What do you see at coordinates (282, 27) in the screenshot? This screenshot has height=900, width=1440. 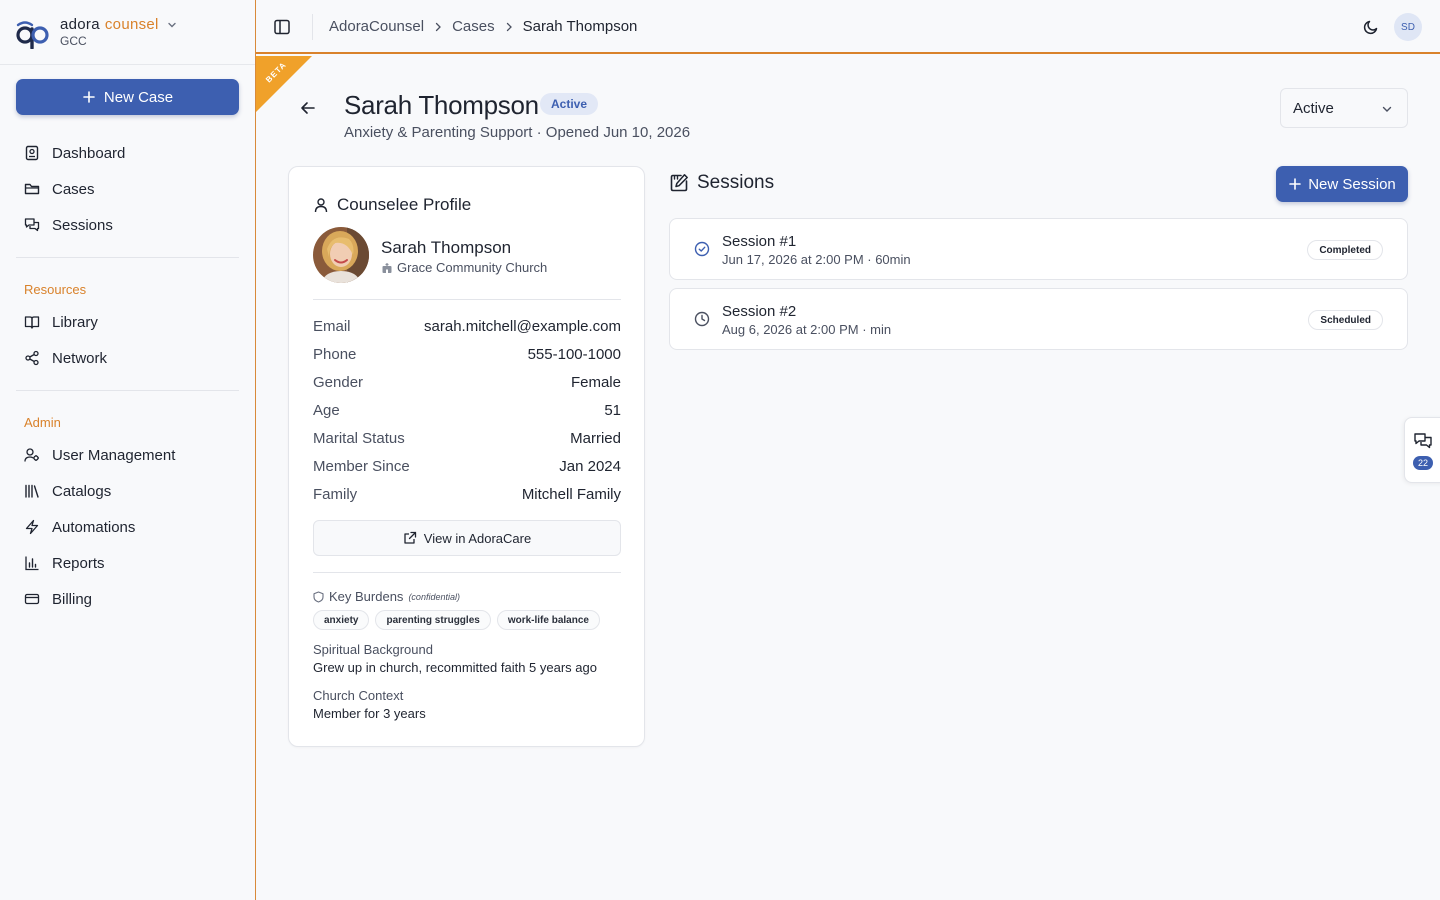 I see `sidebar-toggle-icon` at bounding box center [282, 27].